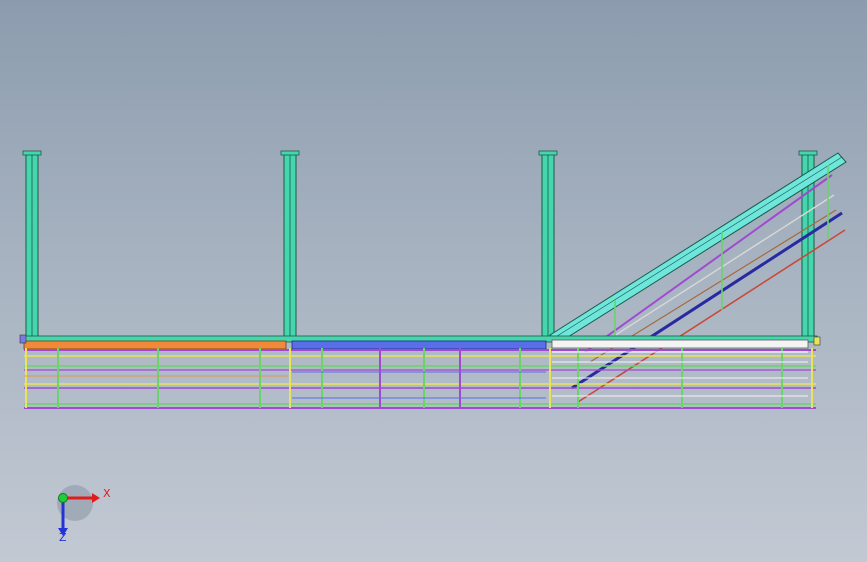 The image size is (867, 562). What do you see at coordinates (63, 537) in the screenshot?
I see `z-axis-label: Z` at bounding box center [63, 537].